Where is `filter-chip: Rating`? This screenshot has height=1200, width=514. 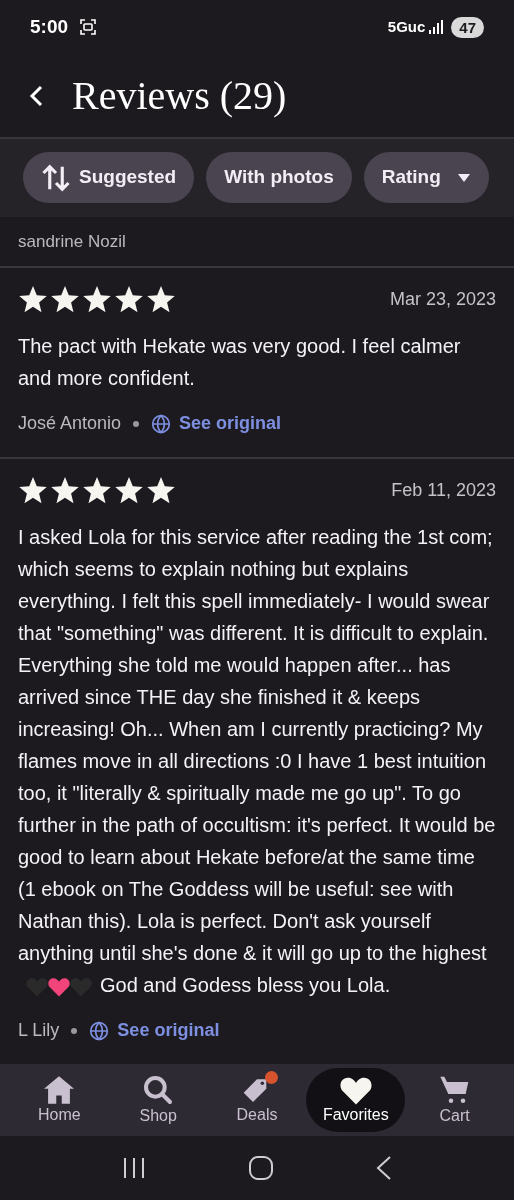
filter-chip: Rating is located at coordinates (426, 178).